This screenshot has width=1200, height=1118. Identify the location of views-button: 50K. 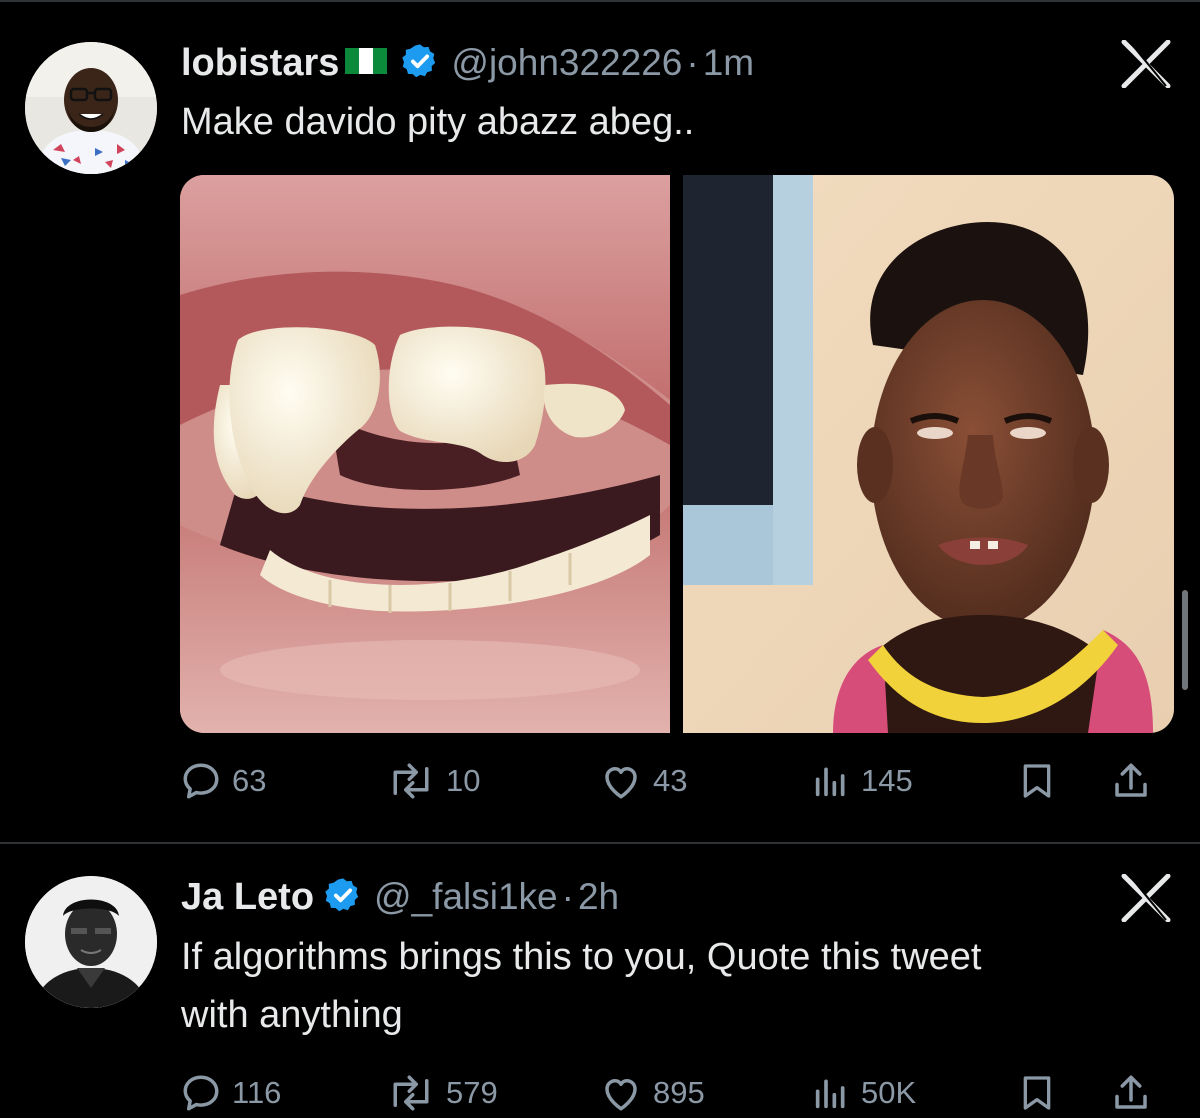
(863, 1093).